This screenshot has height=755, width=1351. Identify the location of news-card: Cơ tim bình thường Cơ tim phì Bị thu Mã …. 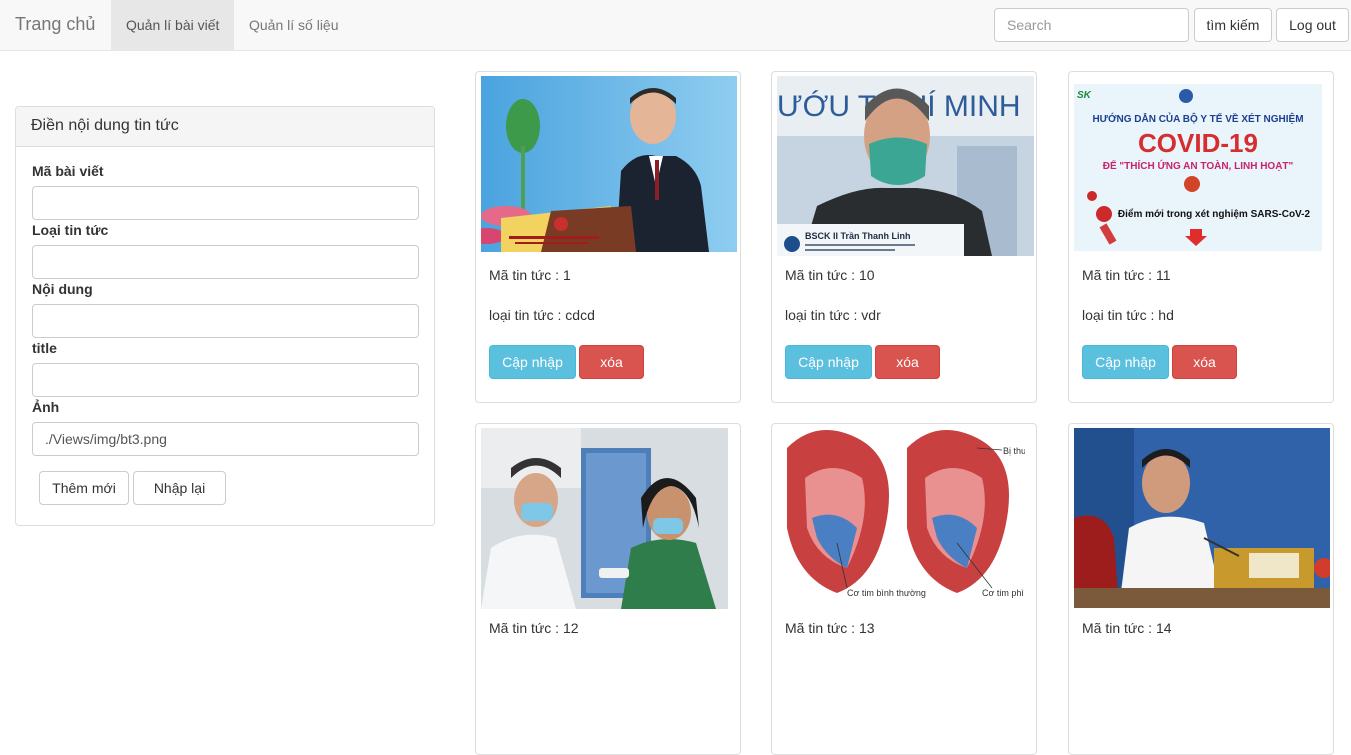
(904, 589).